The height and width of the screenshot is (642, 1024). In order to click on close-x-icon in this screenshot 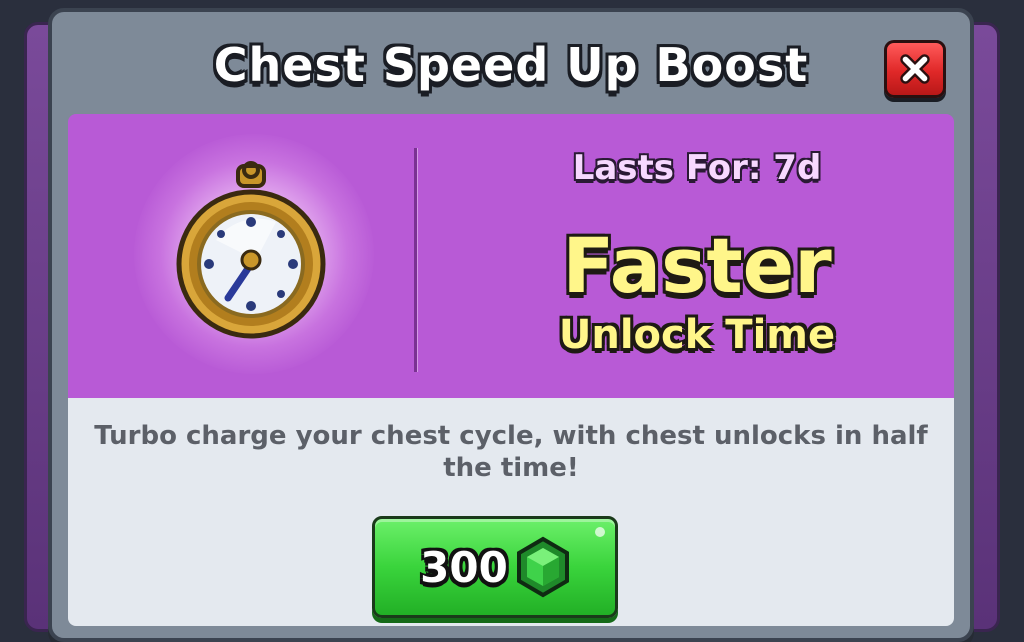, I will do `click(915, 69)`.